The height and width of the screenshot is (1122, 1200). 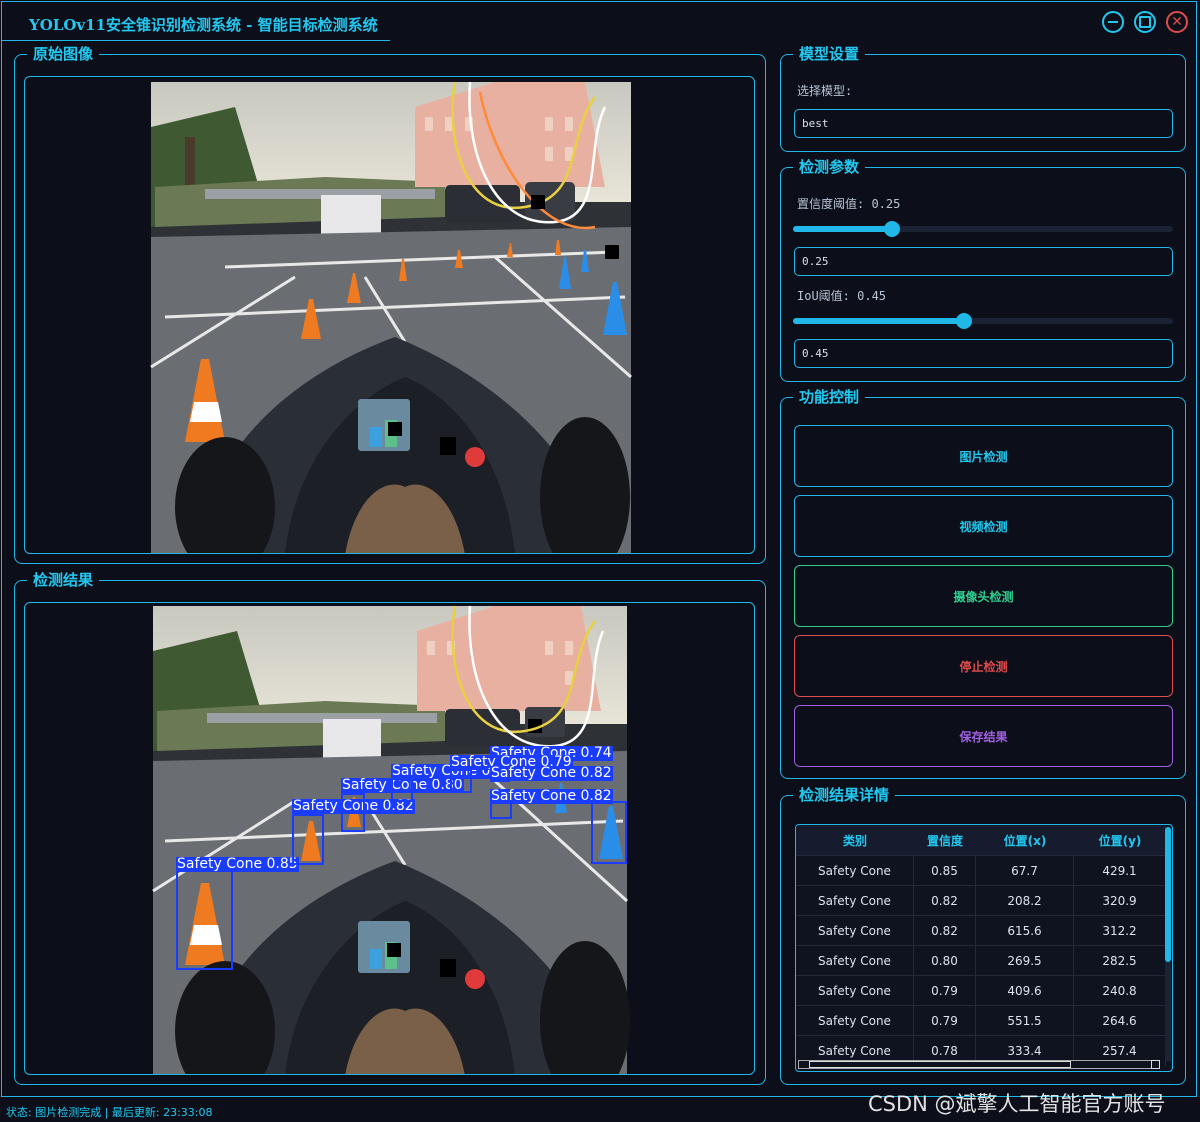 What do you see at coordinates (940, 1064) in the screenshot?
I see `horizontal-scrollbar-thumb` at bounding box center [940, 1064].